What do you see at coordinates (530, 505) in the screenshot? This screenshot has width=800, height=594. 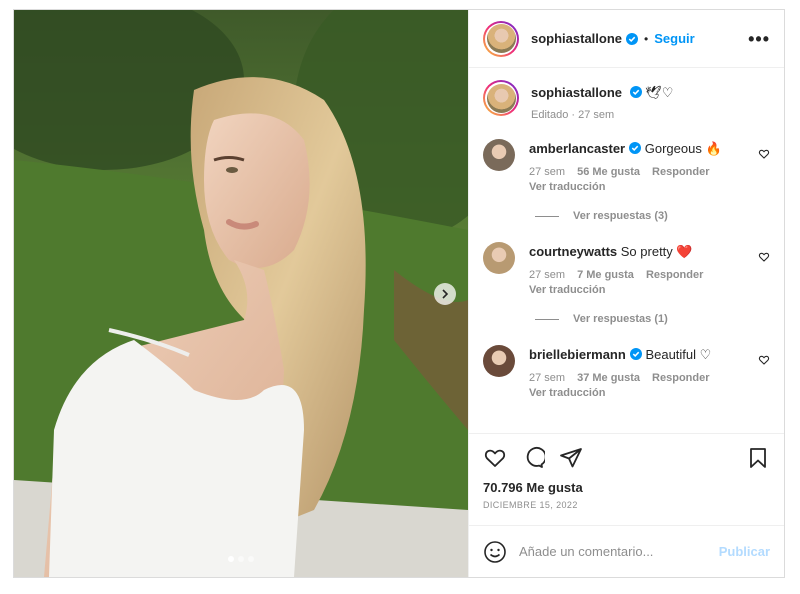 I see `post-date: DICIEMBRE 15, 2022` at bounding box center [530, 505].